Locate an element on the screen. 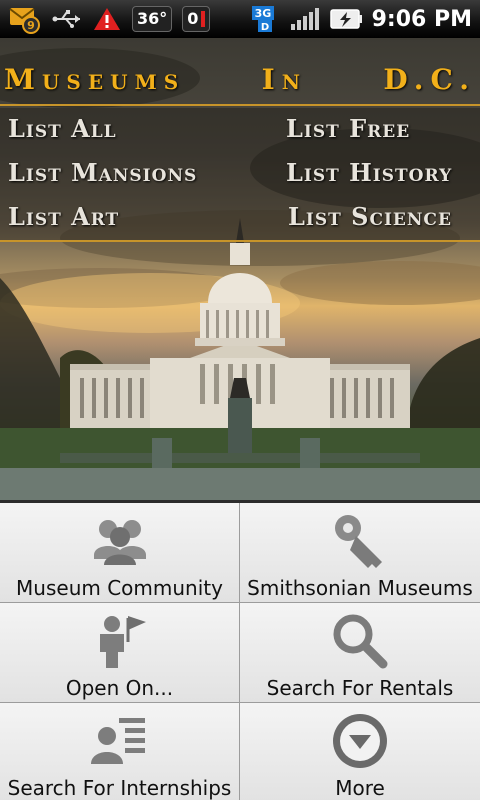 Image resolution: width=480 pixels, height=800 pixels. more-button: More is located at coordinates (360, 751).